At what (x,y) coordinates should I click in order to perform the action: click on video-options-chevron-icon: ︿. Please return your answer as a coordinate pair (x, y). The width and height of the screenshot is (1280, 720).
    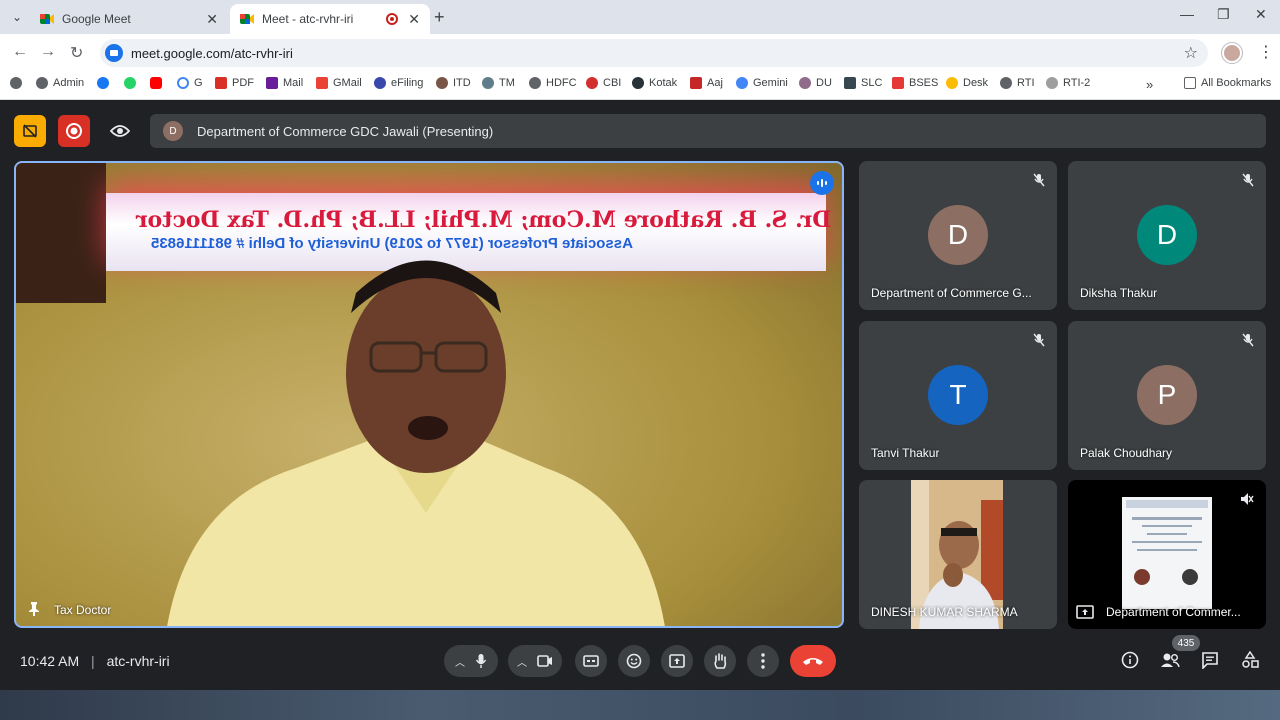
    Looking at the image, I should click on (522, 661).